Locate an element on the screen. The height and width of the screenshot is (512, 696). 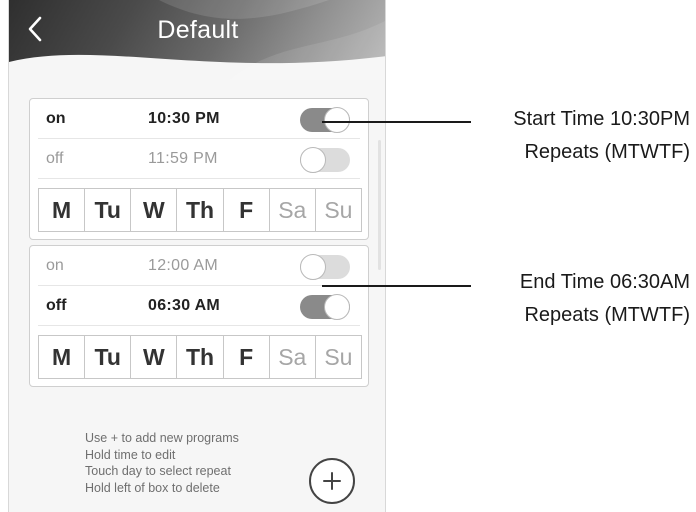
help-line: Hold time to edit is located at coordinates (130, 454).